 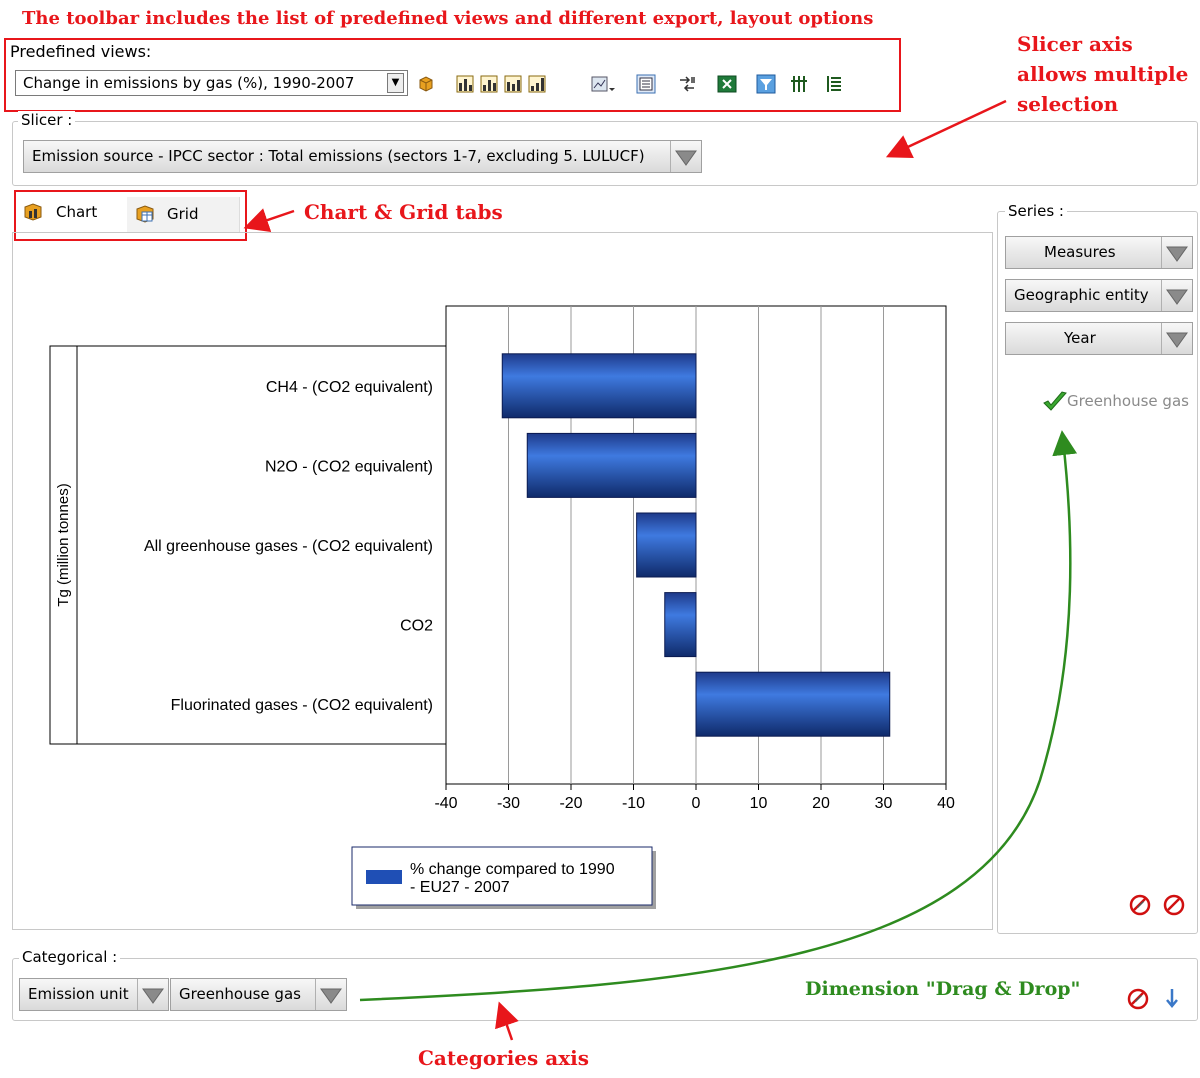 I want to click on category-label: CH4 - (CO2 equivalent), so click(x=349, y=387).